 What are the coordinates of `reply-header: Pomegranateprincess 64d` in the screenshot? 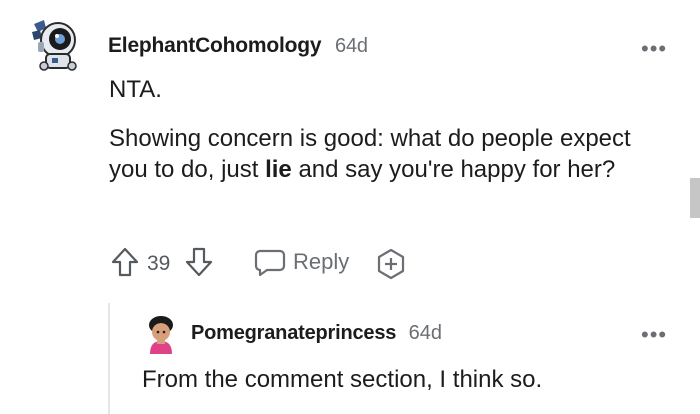 It's located at (316, 333).